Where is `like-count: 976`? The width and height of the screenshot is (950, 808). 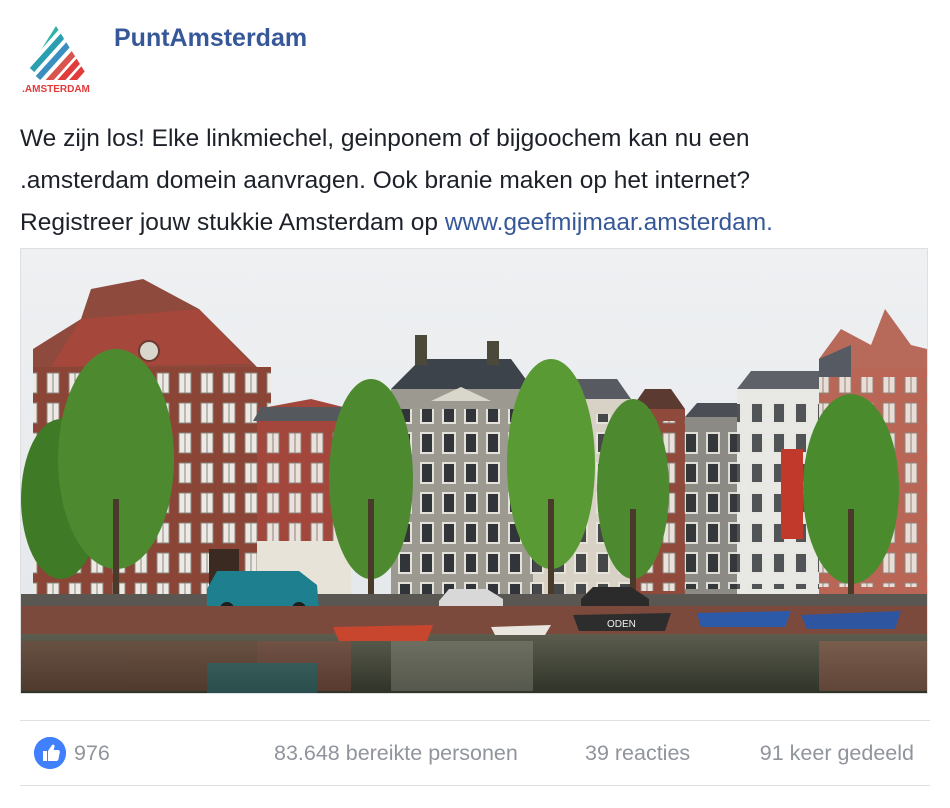
like-count: 976 is located at coordinates (92, 753).